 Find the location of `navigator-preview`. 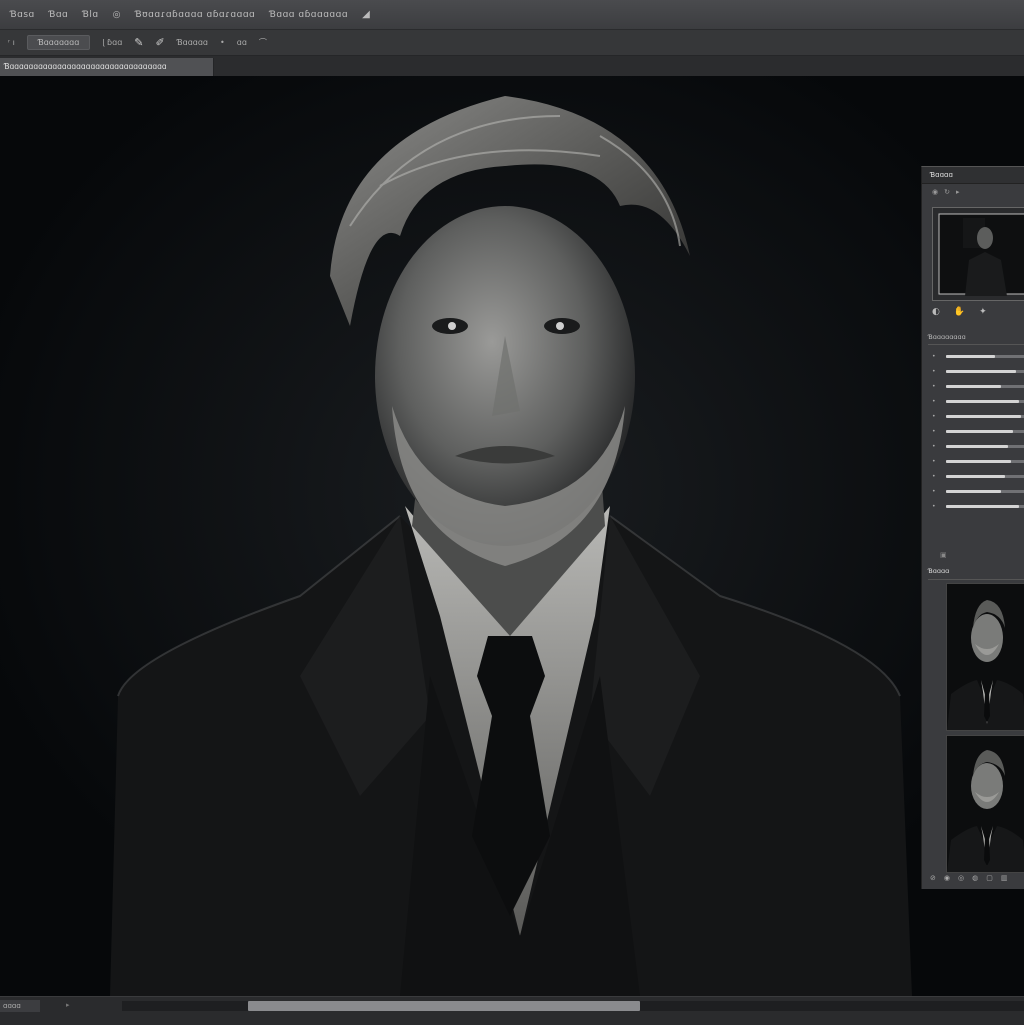

navigator-preview is located at coordinates (978, 254).